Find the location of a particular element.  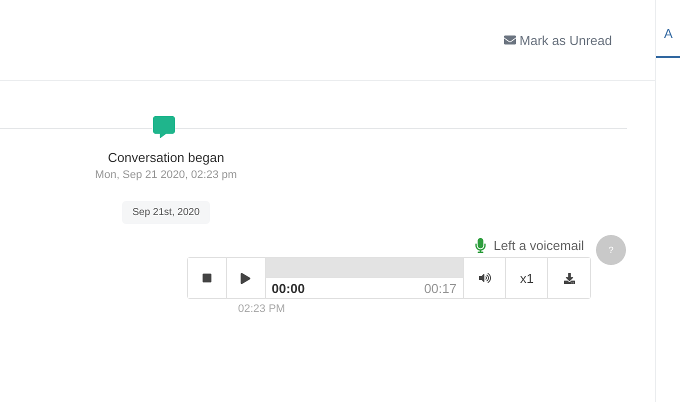

microphone-icon is located at coordinates (480, 245).